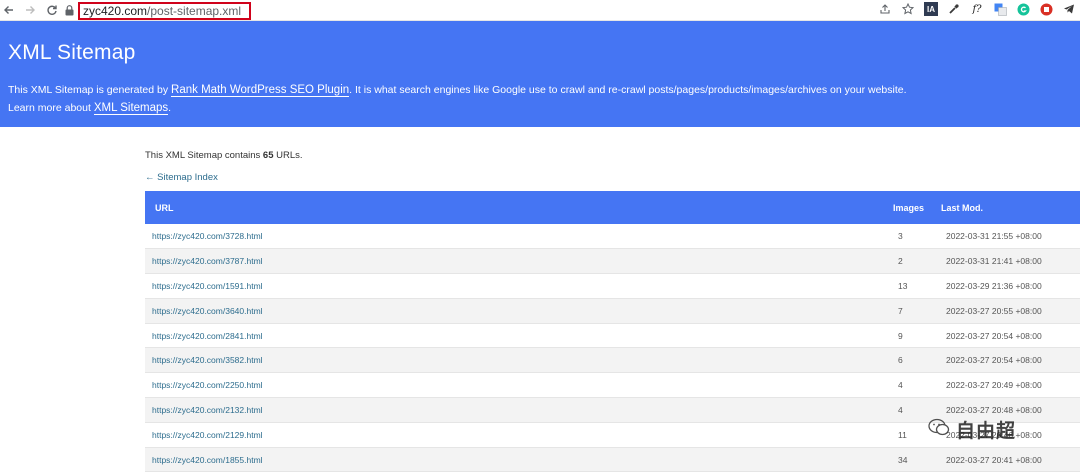  Describe the element at coordinates (519, 261) in the screenshot. I see `url-cell: https://zyc420.com/3787.html` at that location.